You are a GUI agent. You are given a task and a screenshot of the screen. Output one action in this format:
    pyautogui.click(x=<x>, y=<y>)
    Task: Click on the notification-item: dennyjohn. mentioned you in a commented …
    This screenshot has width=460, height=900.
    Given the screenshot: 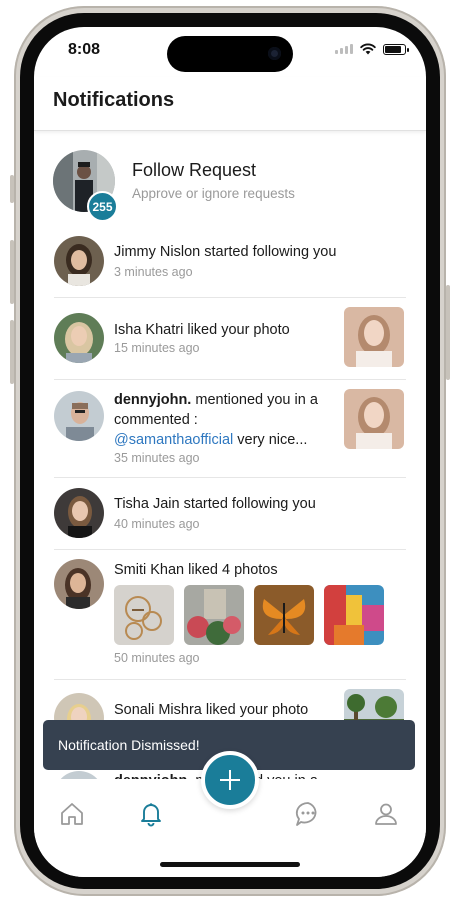 What is the action you would take?
    pyautogui.click(x=230, y=431)
    